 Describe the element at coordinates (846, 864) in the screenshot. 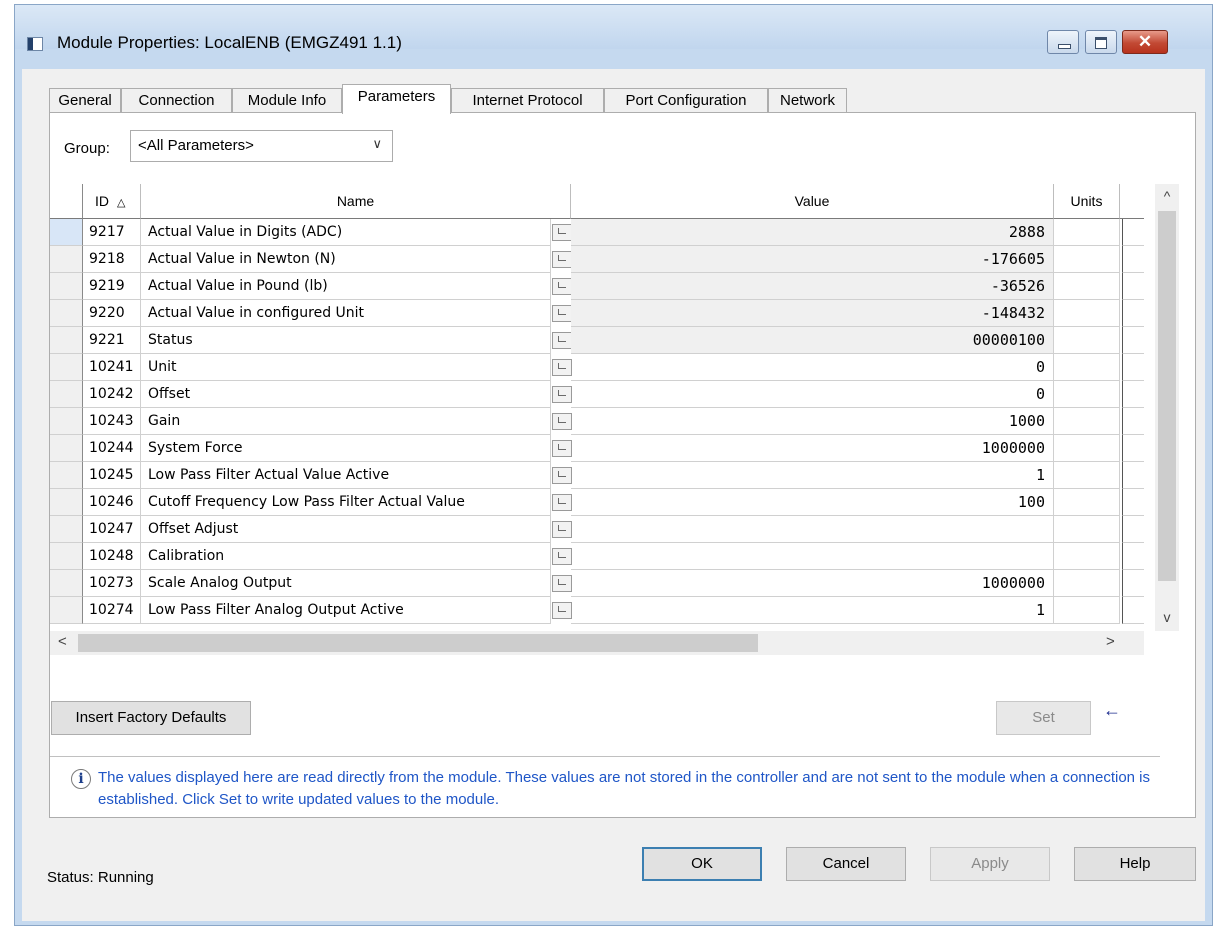

I see `cancel-button: Cancel` at that location.